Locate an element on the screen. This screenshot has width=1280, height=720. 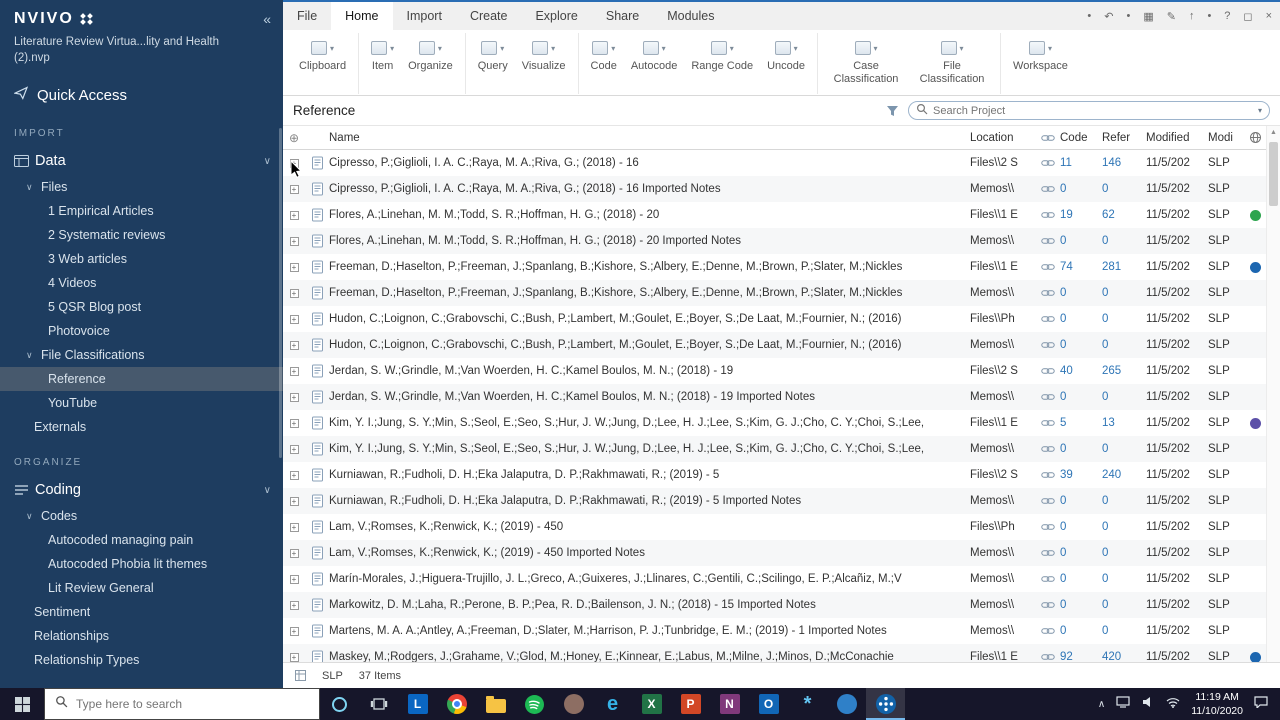
sidebar-item-autocoded-managing-pain: Autocoded managing pain is located at coordinates (141, 540).